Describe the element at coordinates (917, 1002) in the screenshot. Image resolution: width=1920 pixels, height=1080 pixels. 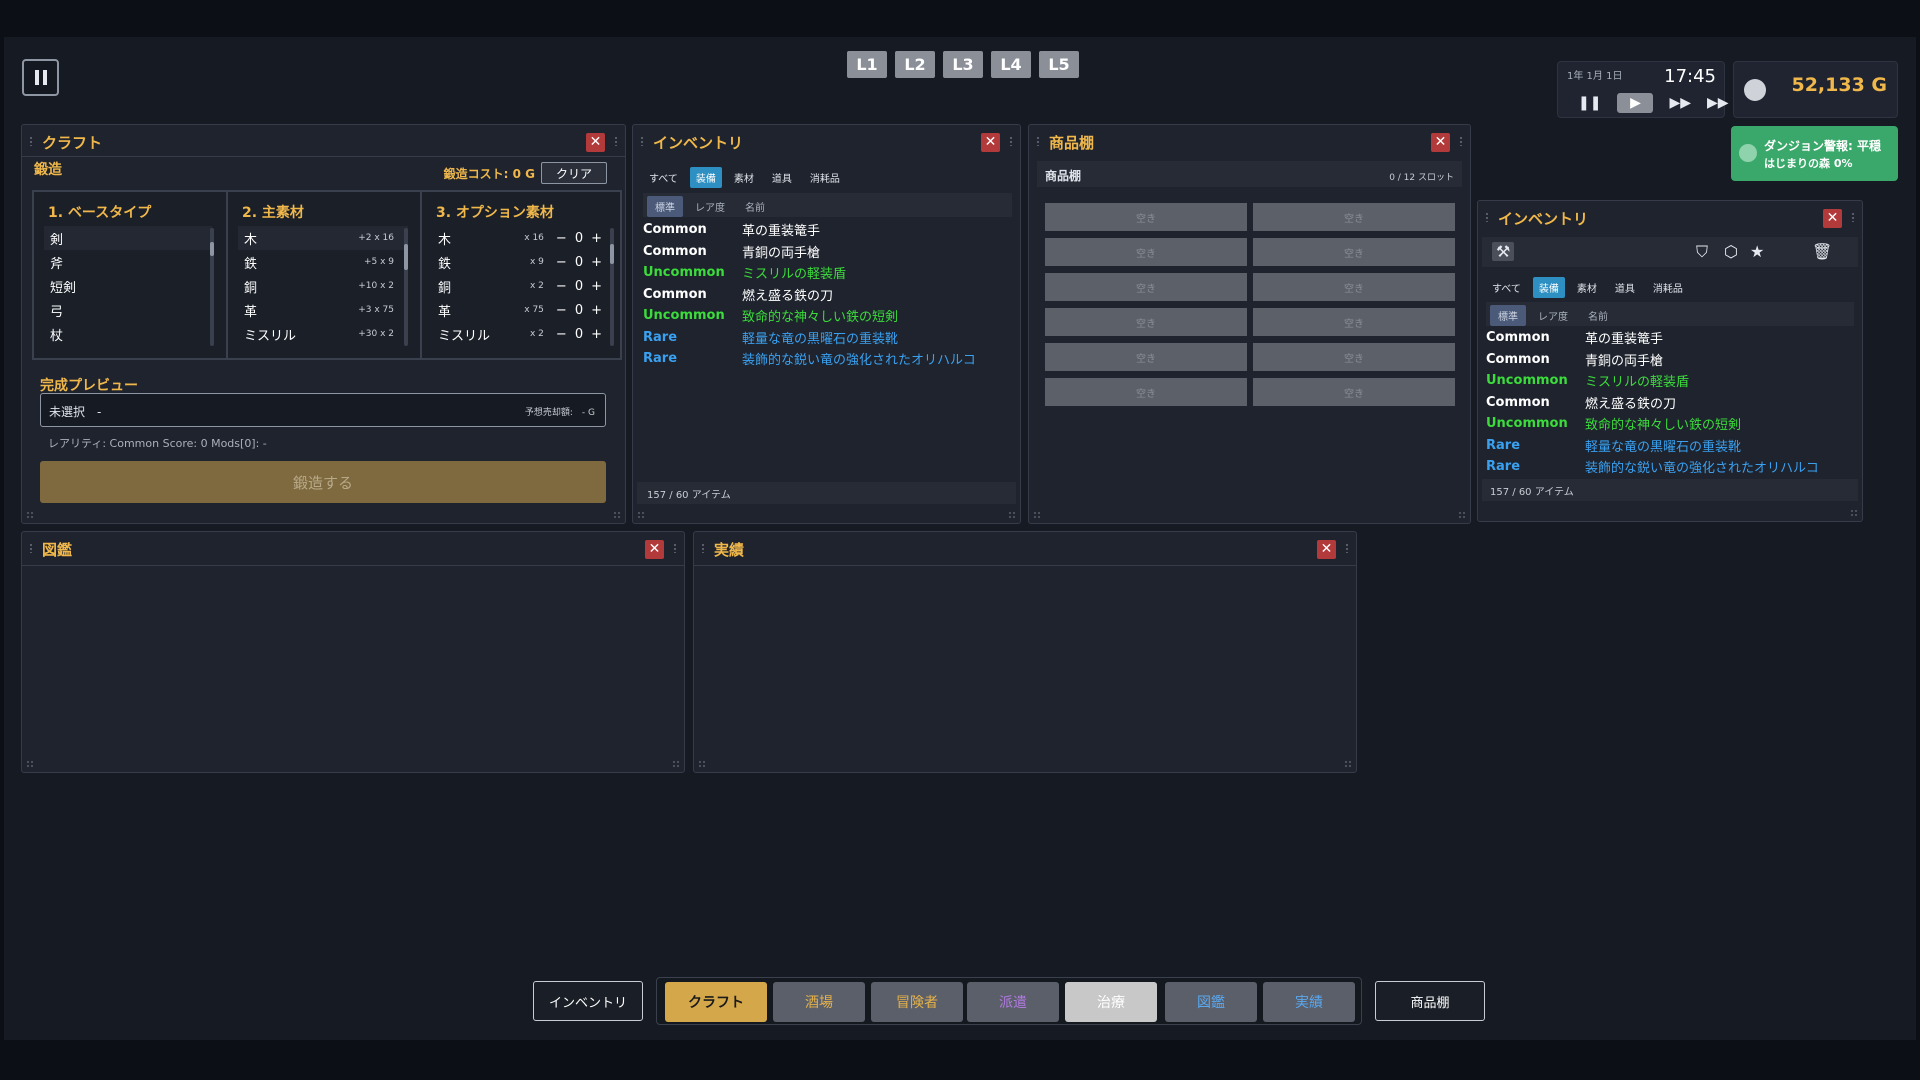
I see `nav-button-2: 冒険者` at that location.